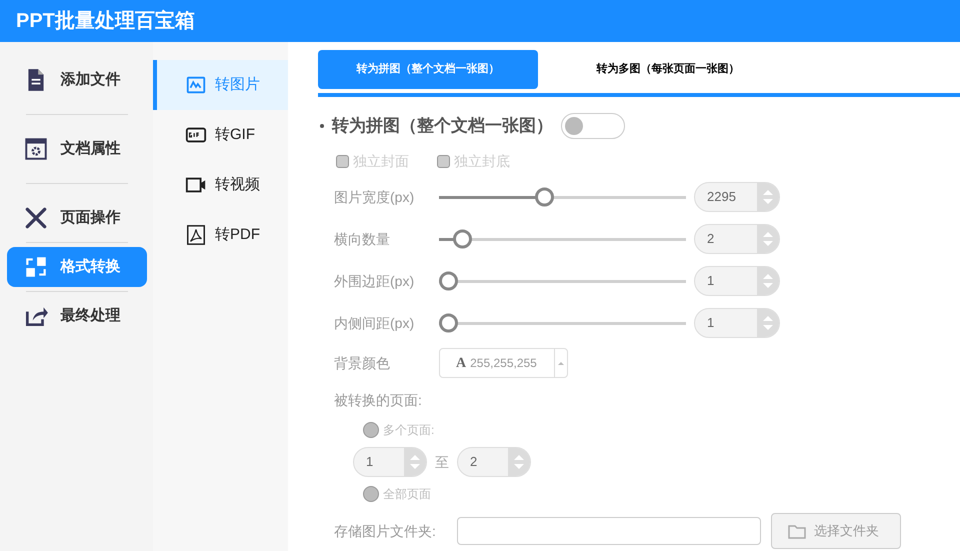 The height and width of the screenshot is (551, 960). I want to click on tab: 转为多图（每张页面一张图）, so click(668, 69).